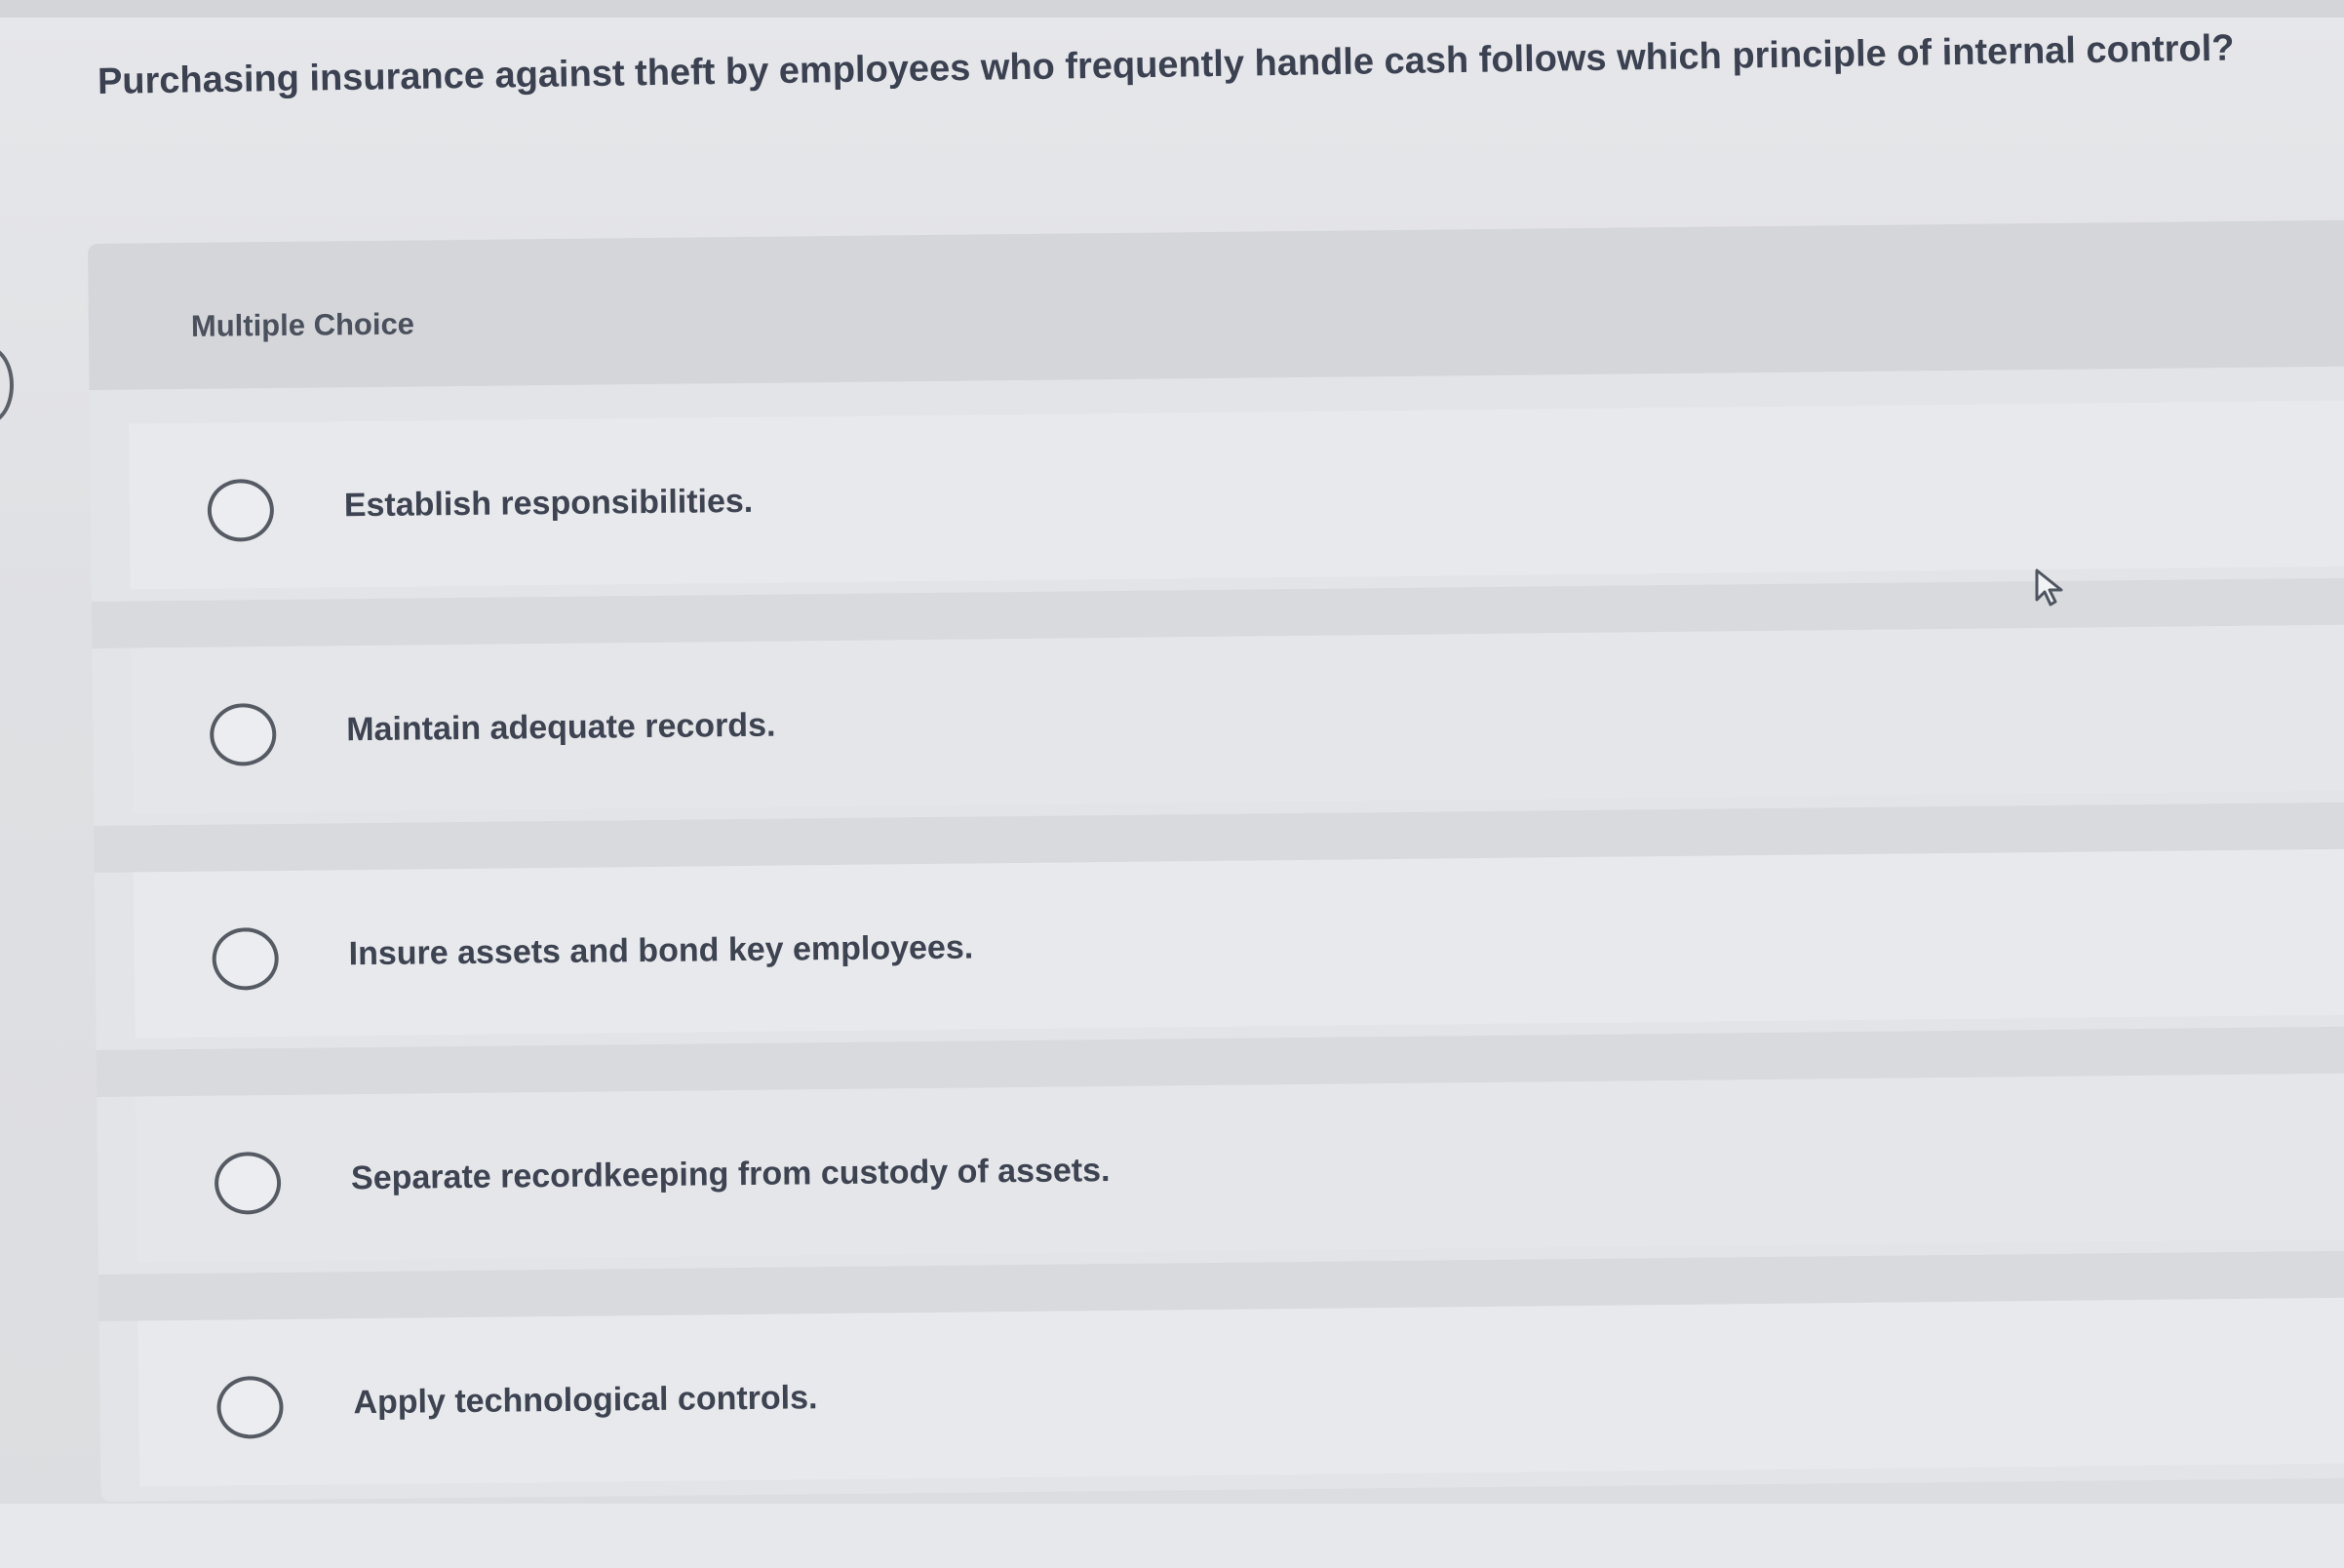 This screenshot has height=1568, width=2344. I want to click on choice-option-2: Maintain adequate records., so click(1238, 719).